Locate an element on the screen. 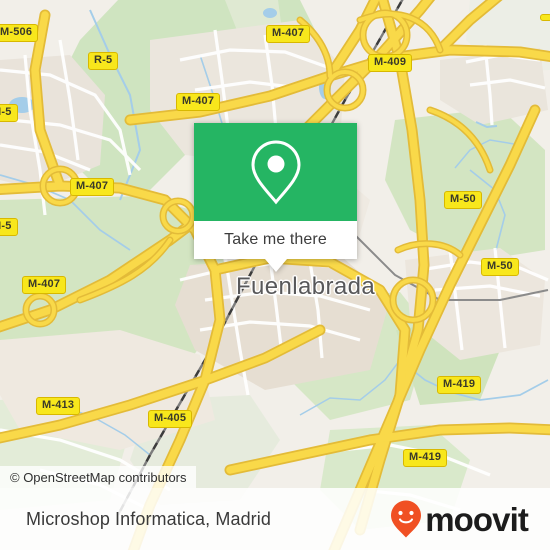  road-shield: M-409 is located at coordinates (390, 63).